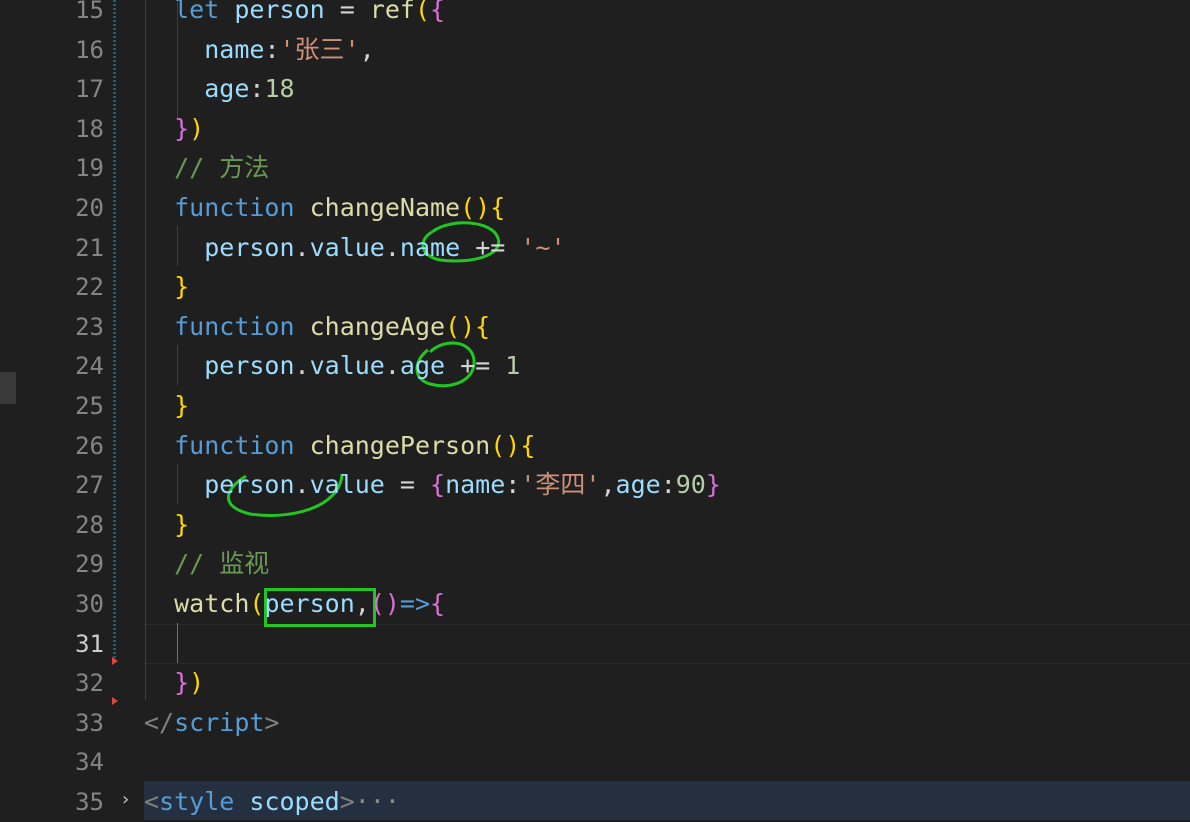  Describe the element at coordinates (272, 802) in the screenshot. I see `code-text: <style scoped>···` at that location.